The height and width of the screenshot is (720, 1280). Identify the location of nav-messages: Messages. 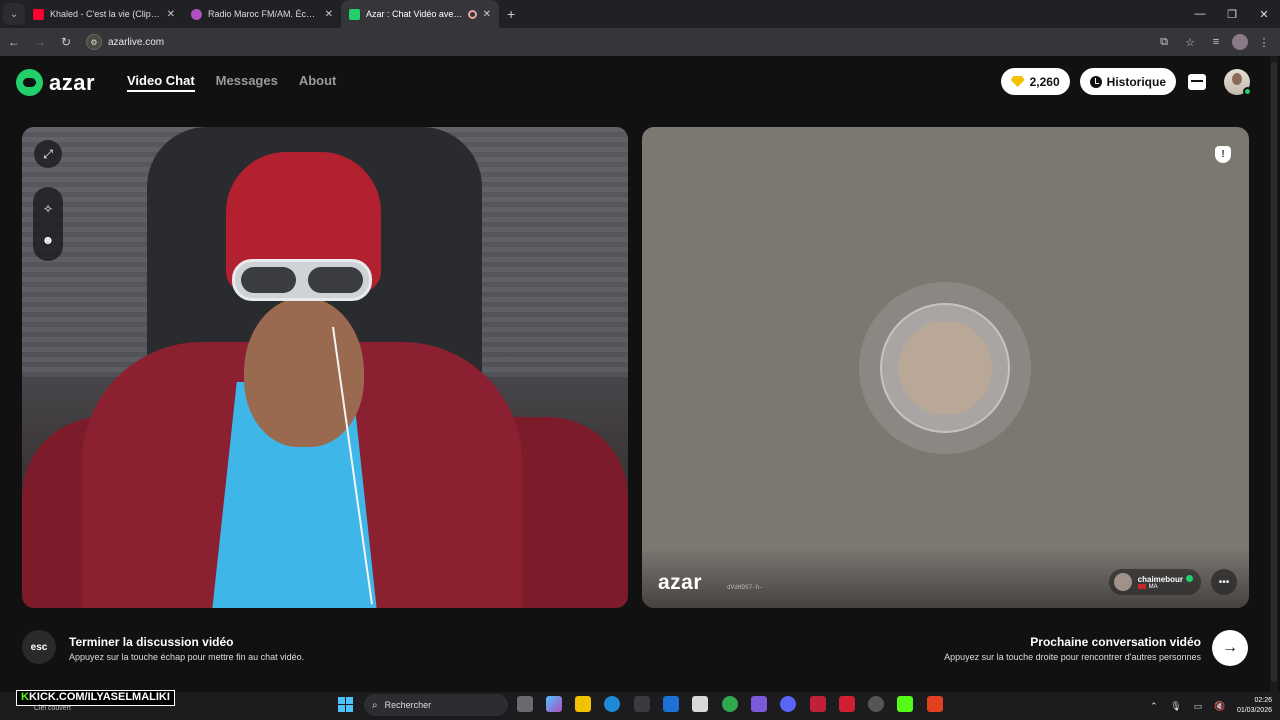
(247, 82).